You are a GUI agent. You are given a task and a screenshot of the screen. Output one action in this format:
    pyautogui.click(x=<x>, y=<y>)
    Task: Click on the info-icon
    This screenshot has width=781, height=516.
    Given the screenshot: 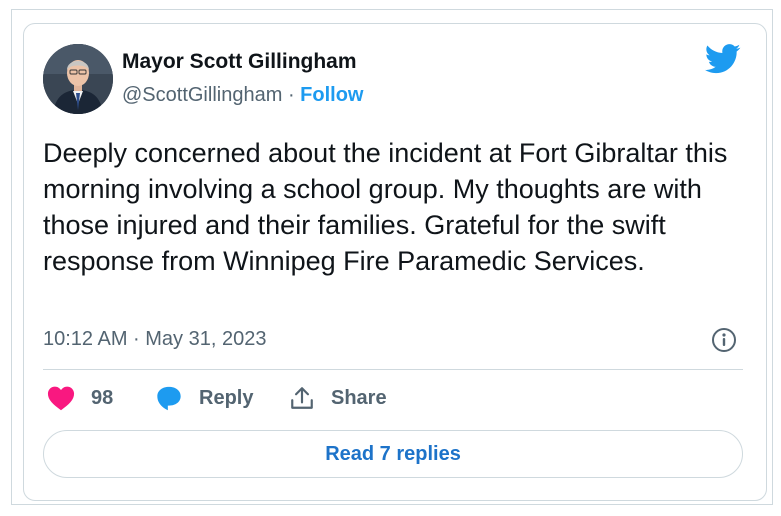 What is the action you would take?
    pyautogui.click(x=724, y=340)
    